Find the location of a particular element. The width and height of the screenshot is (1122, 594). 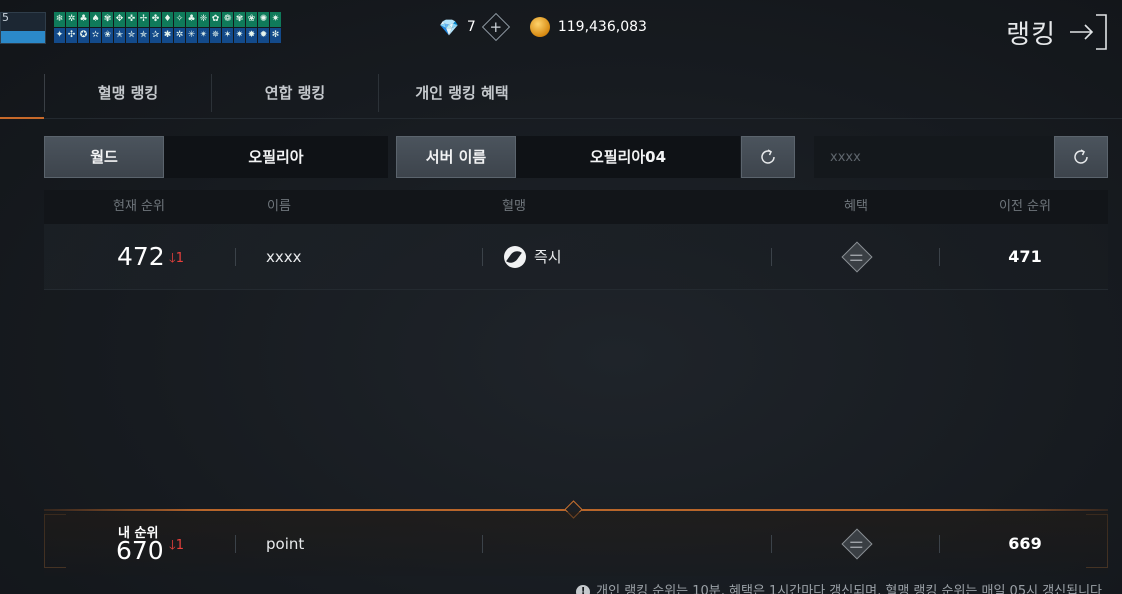

buff-icon: ♦ is located at coordinates (167, 19).